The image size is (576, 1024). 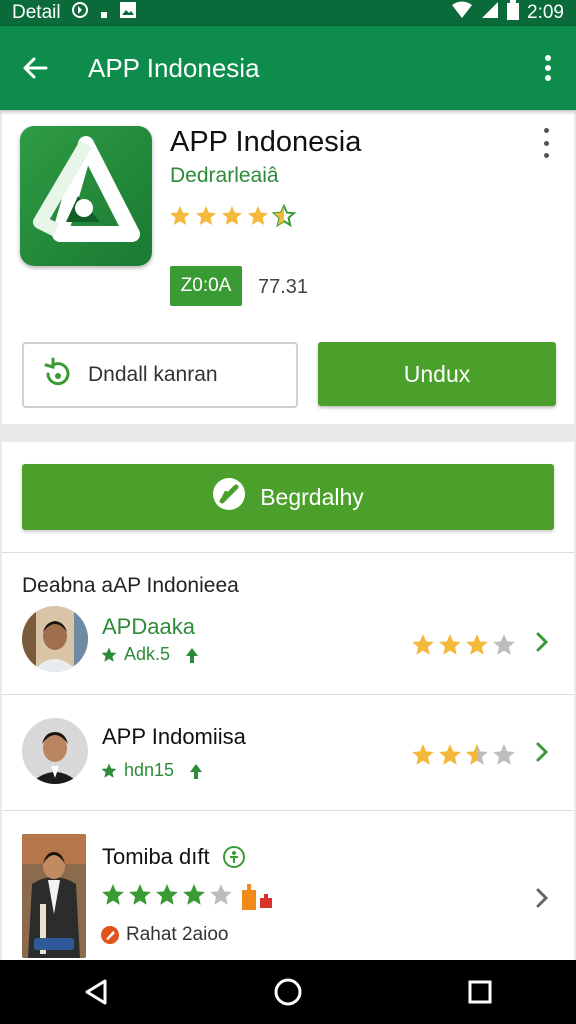 What do you see at coordinates (513, 13) in the screenshot?
I see `battery-icon` at bounding box center [513, 13].